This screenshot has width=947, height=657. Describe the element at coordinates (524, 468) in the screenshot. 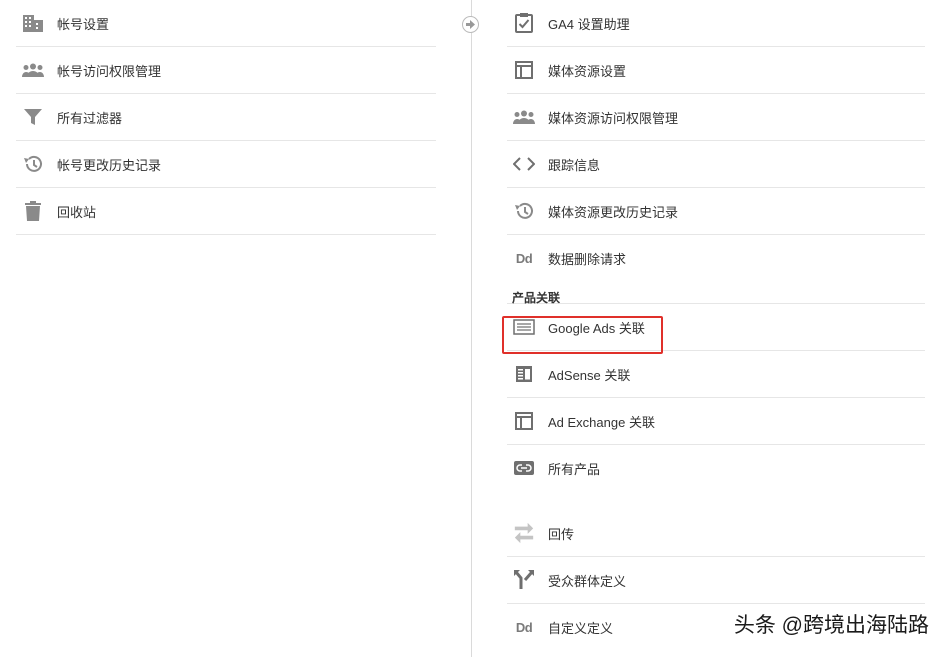

I see `link-icon` at that location.